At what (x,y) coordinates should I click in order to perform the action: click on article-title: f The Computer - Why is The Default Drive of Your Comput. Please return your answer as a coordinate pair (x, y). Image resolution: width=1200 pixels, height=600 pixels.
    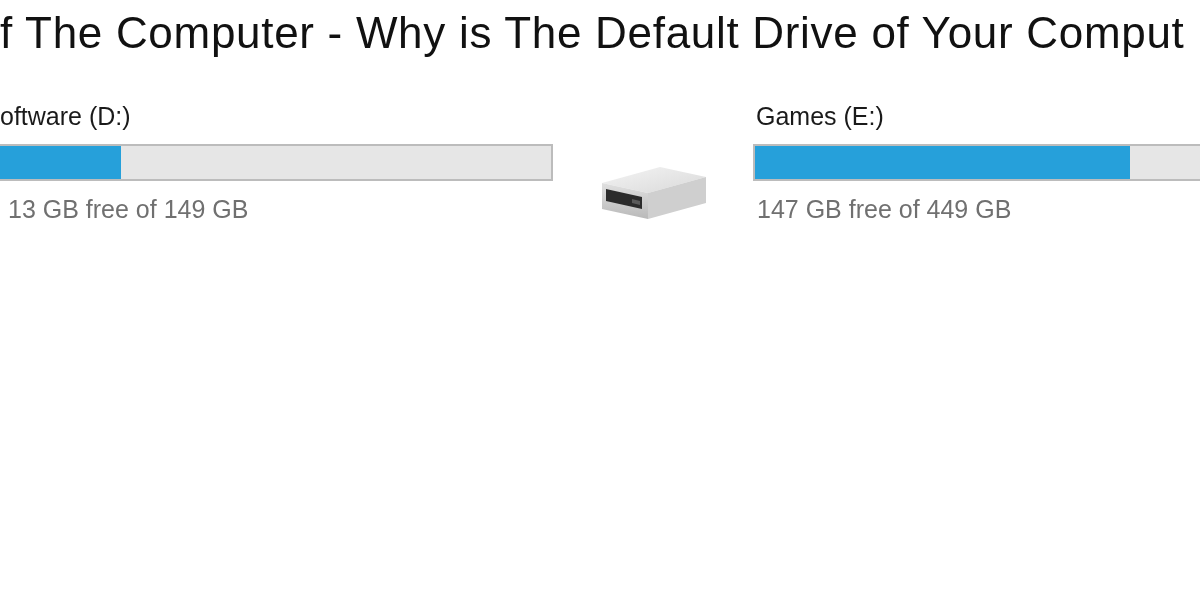
    Looking at the image, I should click on (593, 32).